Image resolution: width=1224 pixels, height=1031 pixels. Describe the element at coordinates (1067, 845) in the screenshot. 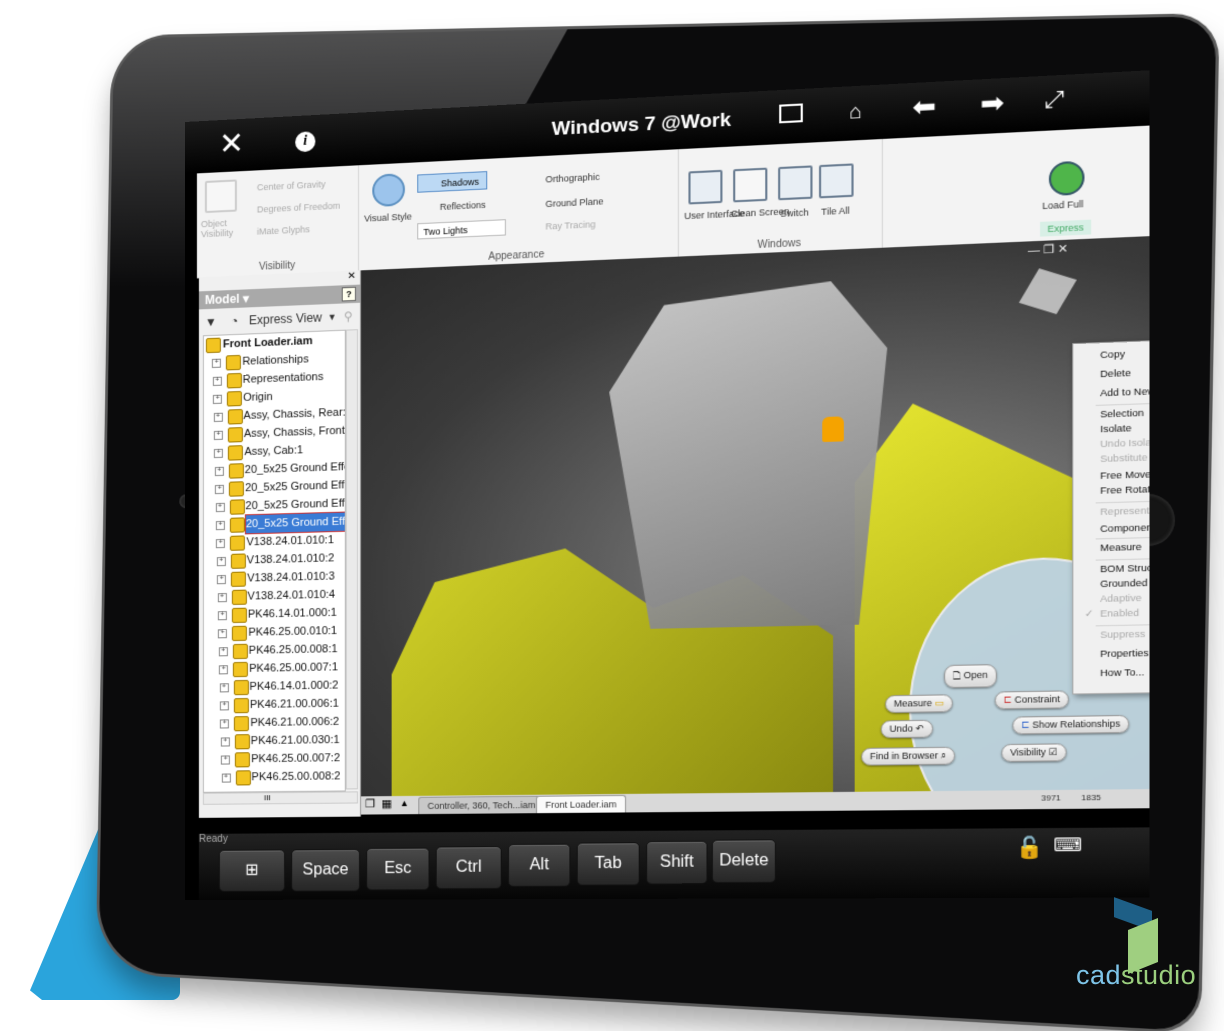

I see `keyboard-icon: ⌨` at that location.